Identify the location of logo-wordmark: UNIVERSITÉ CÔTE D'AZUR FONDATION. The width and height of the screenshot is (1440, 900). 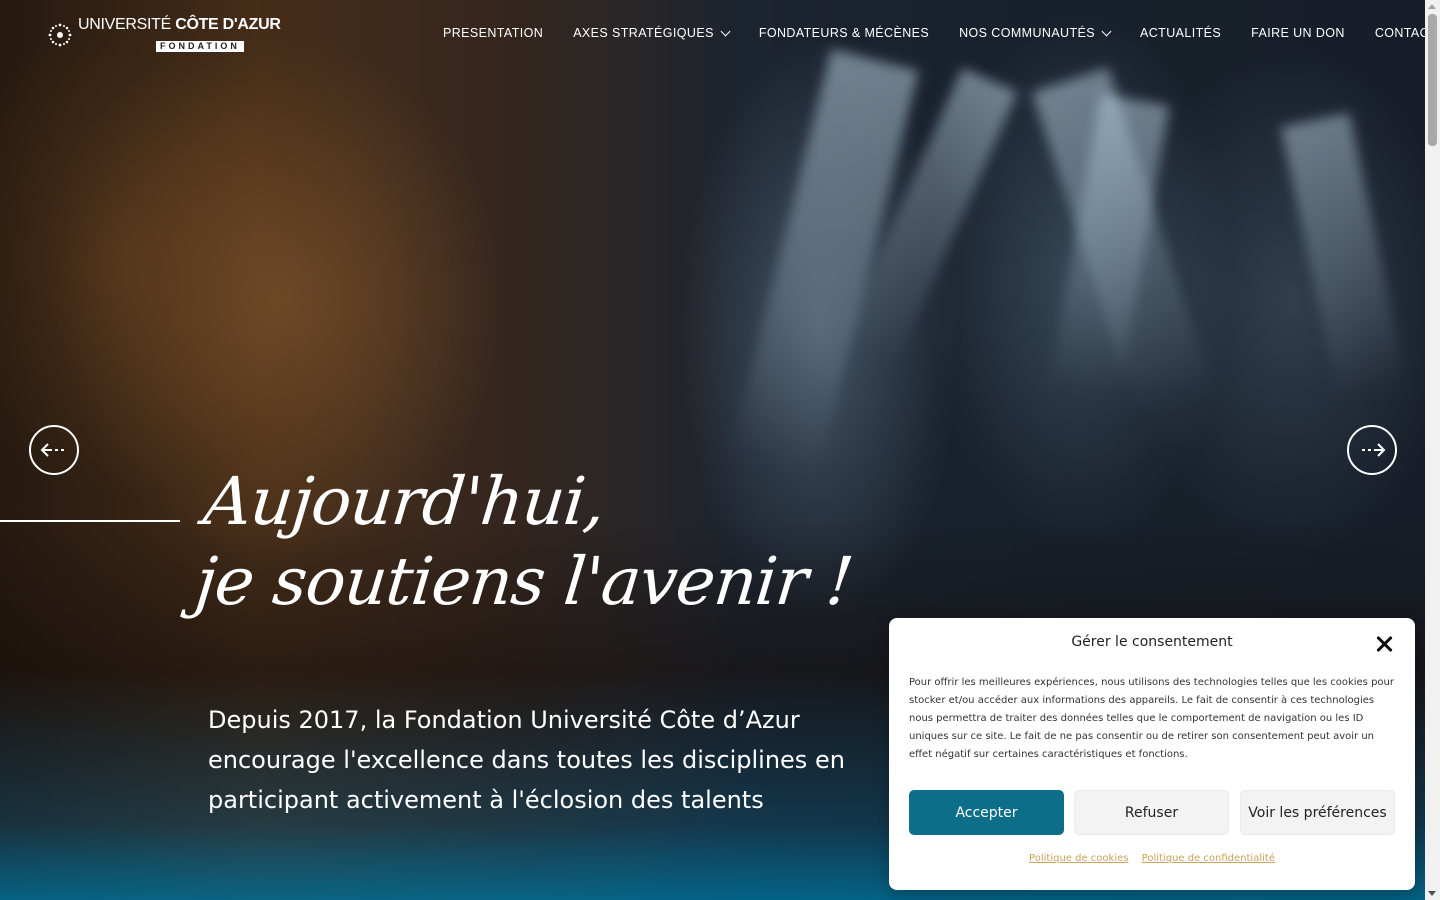
(179, 34).